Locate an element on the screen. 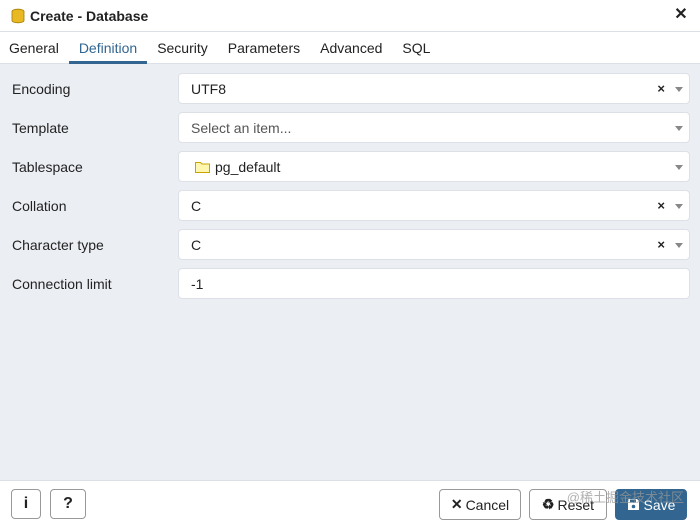 This screenshot has height=520, width=700. dialog-titlebar: Create - Database ✕ is located at coordinates (350, 16).